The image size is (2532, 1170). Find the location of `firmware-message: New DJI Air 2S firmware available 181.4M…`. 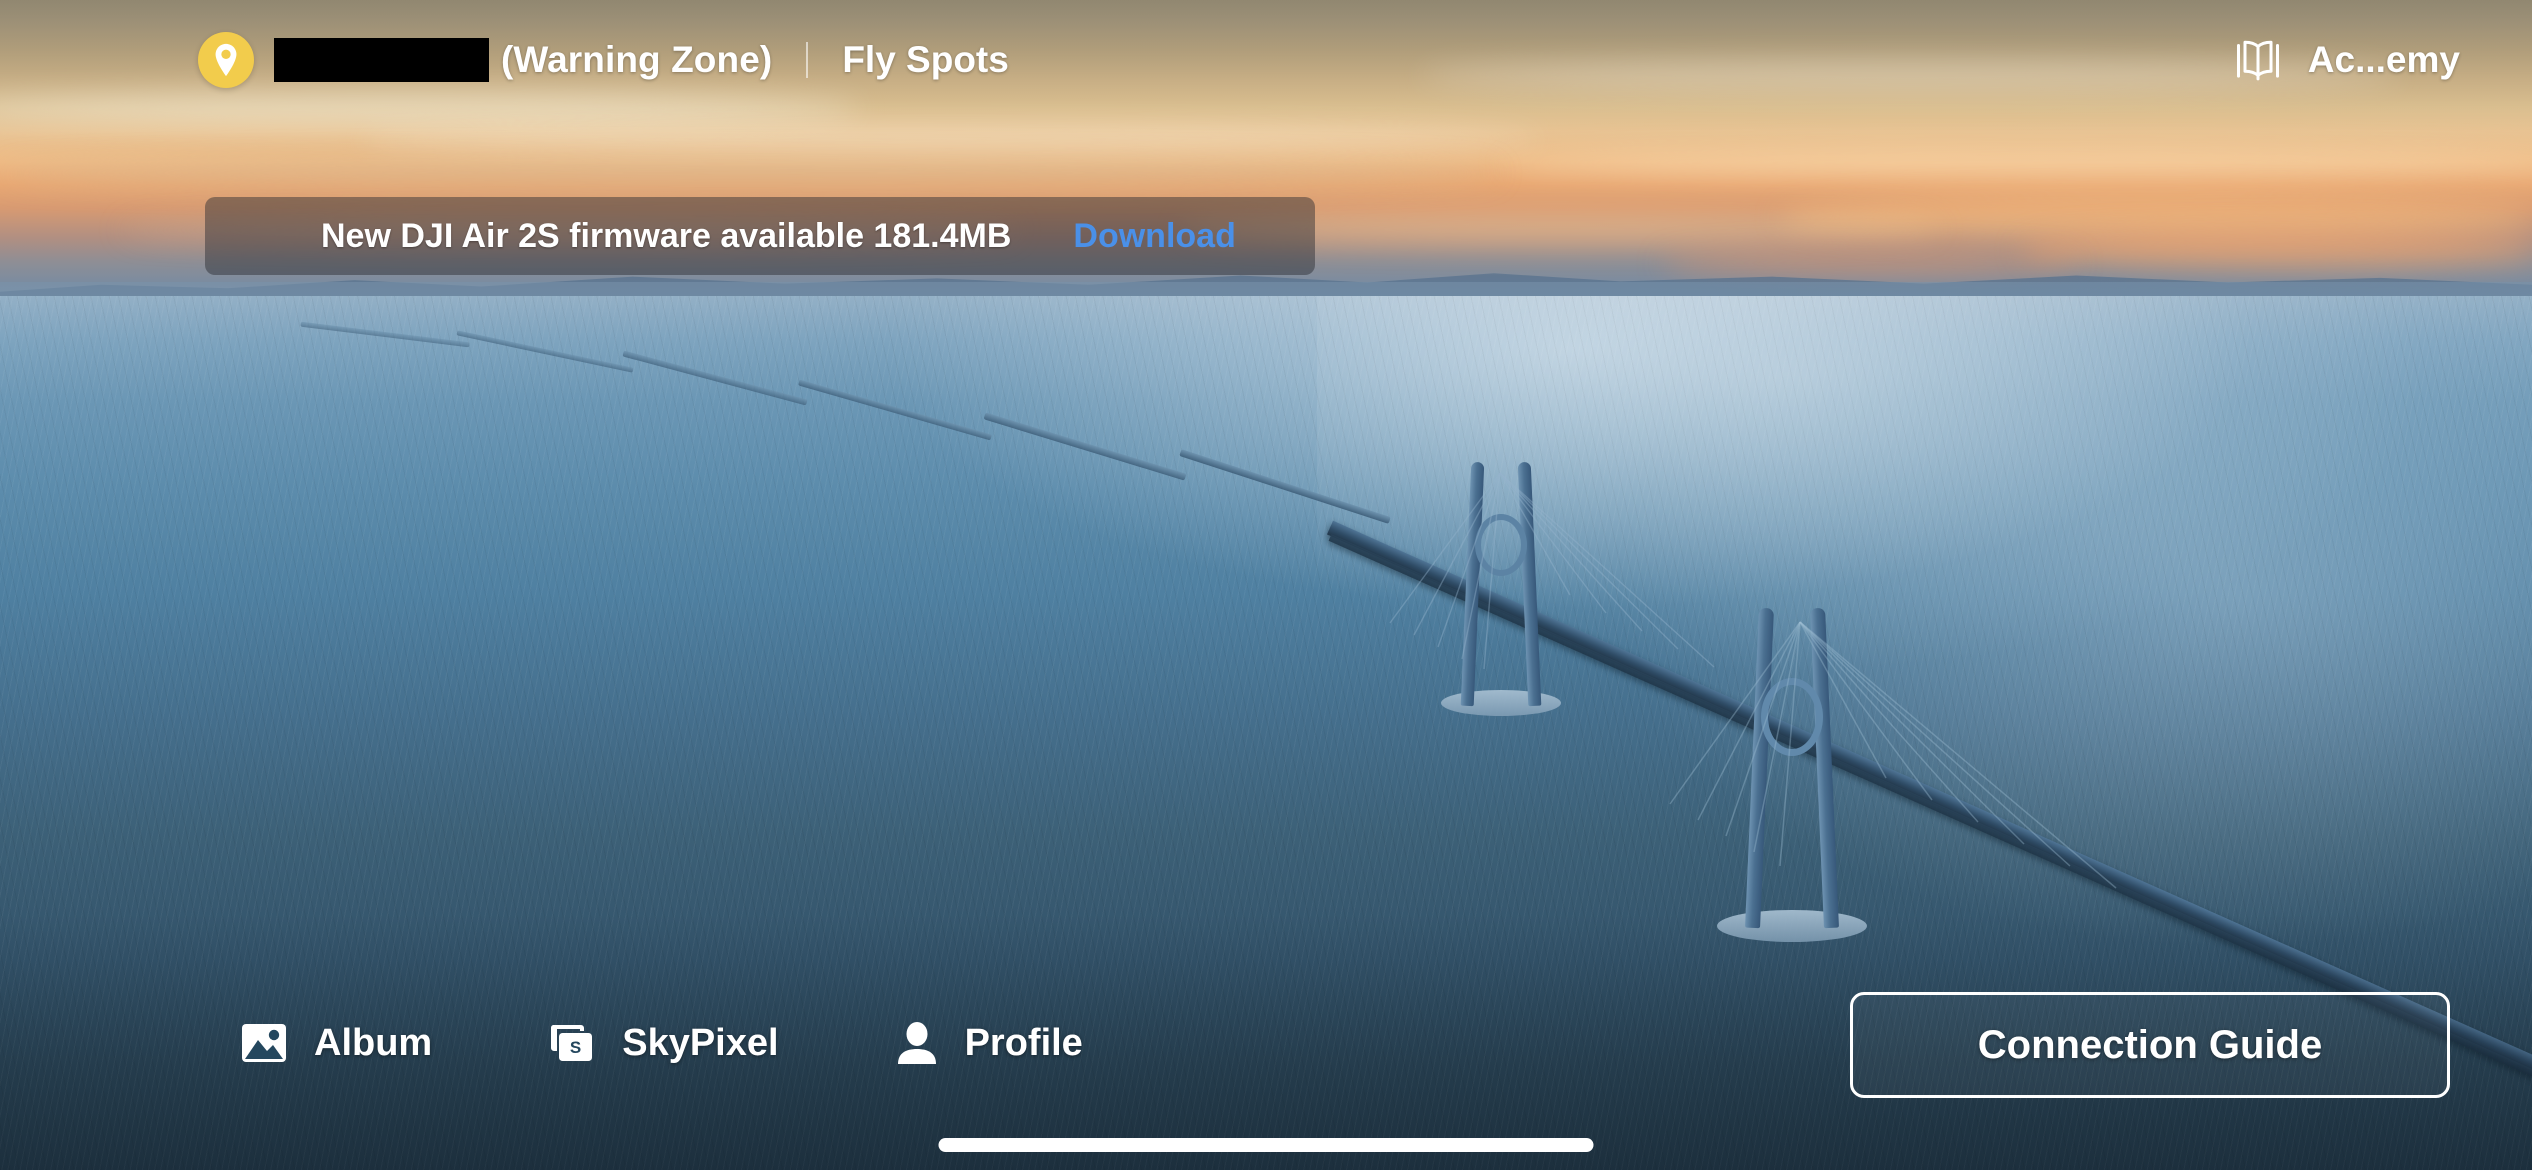

firmware-message: New DJI Air 2S firmware available 181.4M… is located at coordinates (666, 235).